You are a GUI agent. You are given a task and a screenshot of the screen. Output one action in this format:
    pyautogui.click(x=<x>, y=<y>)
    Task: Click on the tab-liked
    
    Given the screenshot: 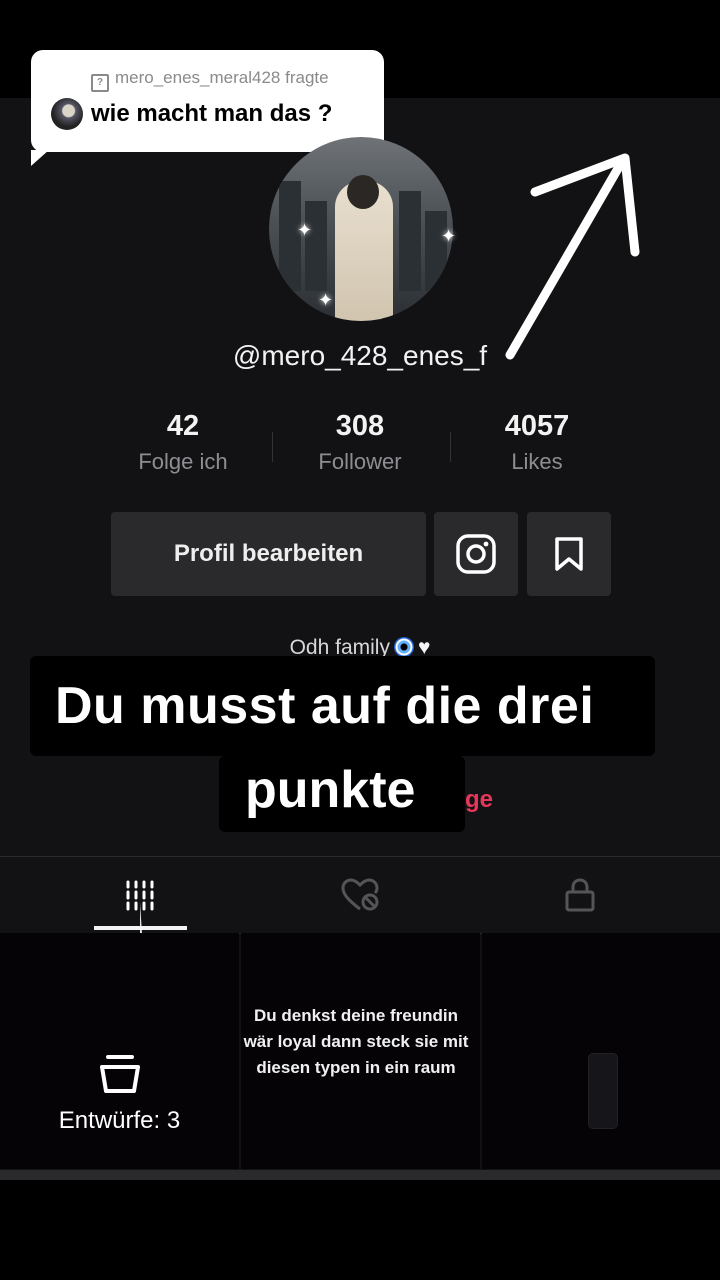 What is the action you would take?
    pyautogui.click(x=360, y=895)
    